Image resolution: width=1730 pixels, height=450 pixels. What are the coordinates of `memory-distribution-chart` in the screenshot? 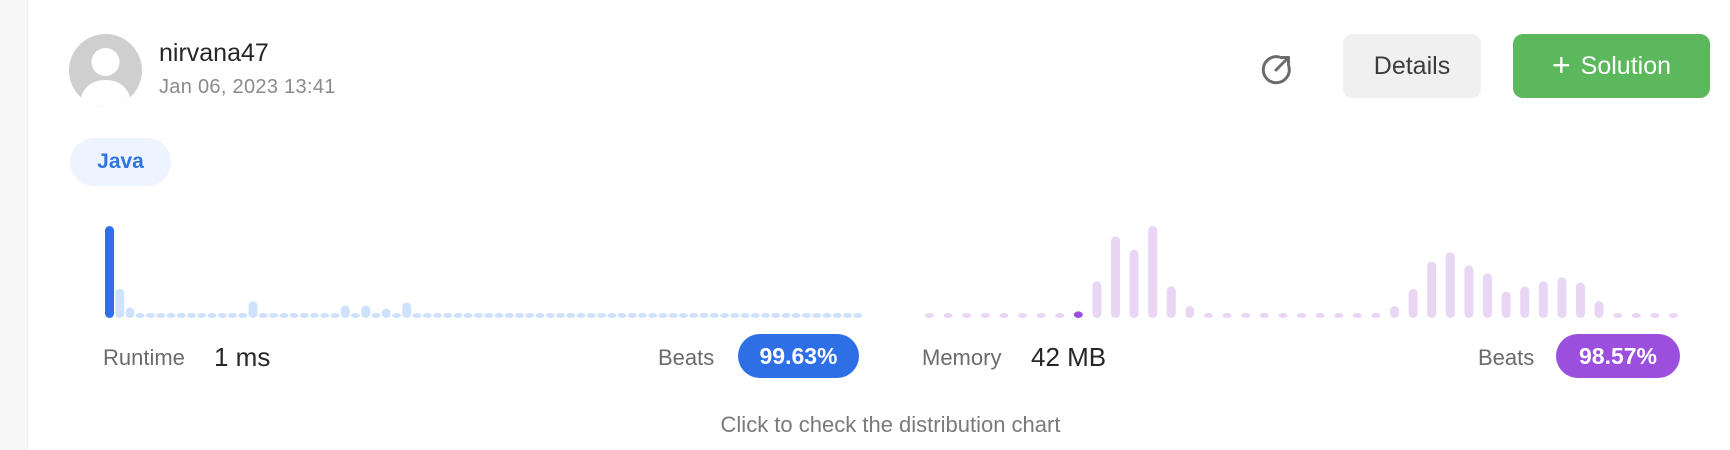 It's located at (1305, 270).